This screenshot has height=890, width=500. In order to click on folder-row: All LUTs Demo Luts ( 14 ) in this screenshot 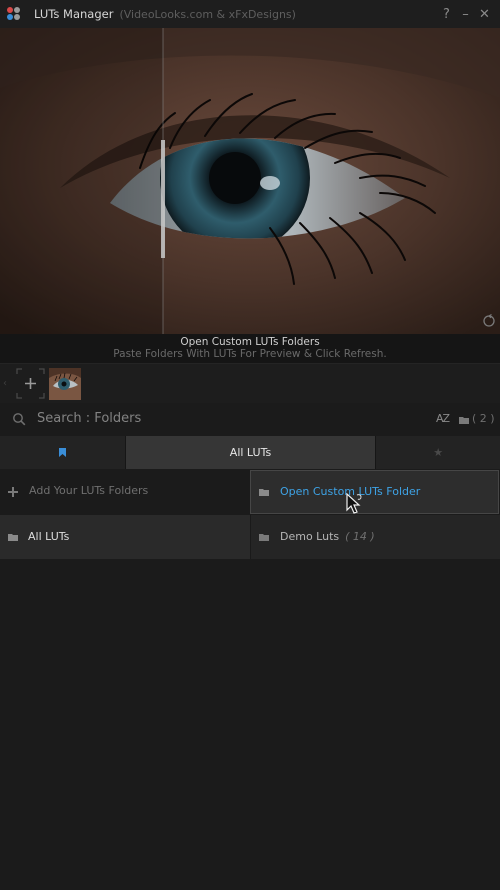, I will do `click(250, 537)`.